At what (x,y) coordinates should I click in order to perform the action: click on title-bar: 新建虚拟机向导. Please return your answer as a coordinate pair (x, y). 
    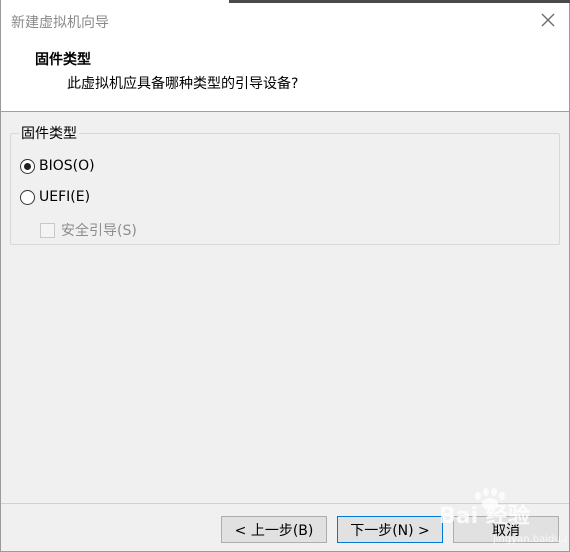
    Looking at the image, I should click on (285, 20).